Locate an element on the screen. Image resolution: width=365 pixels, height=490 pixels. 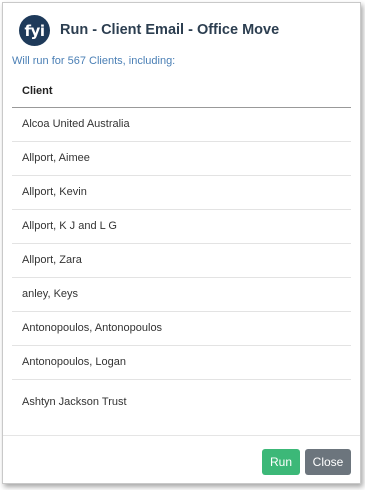
close-button: Close is located at coordinates (328, 462).